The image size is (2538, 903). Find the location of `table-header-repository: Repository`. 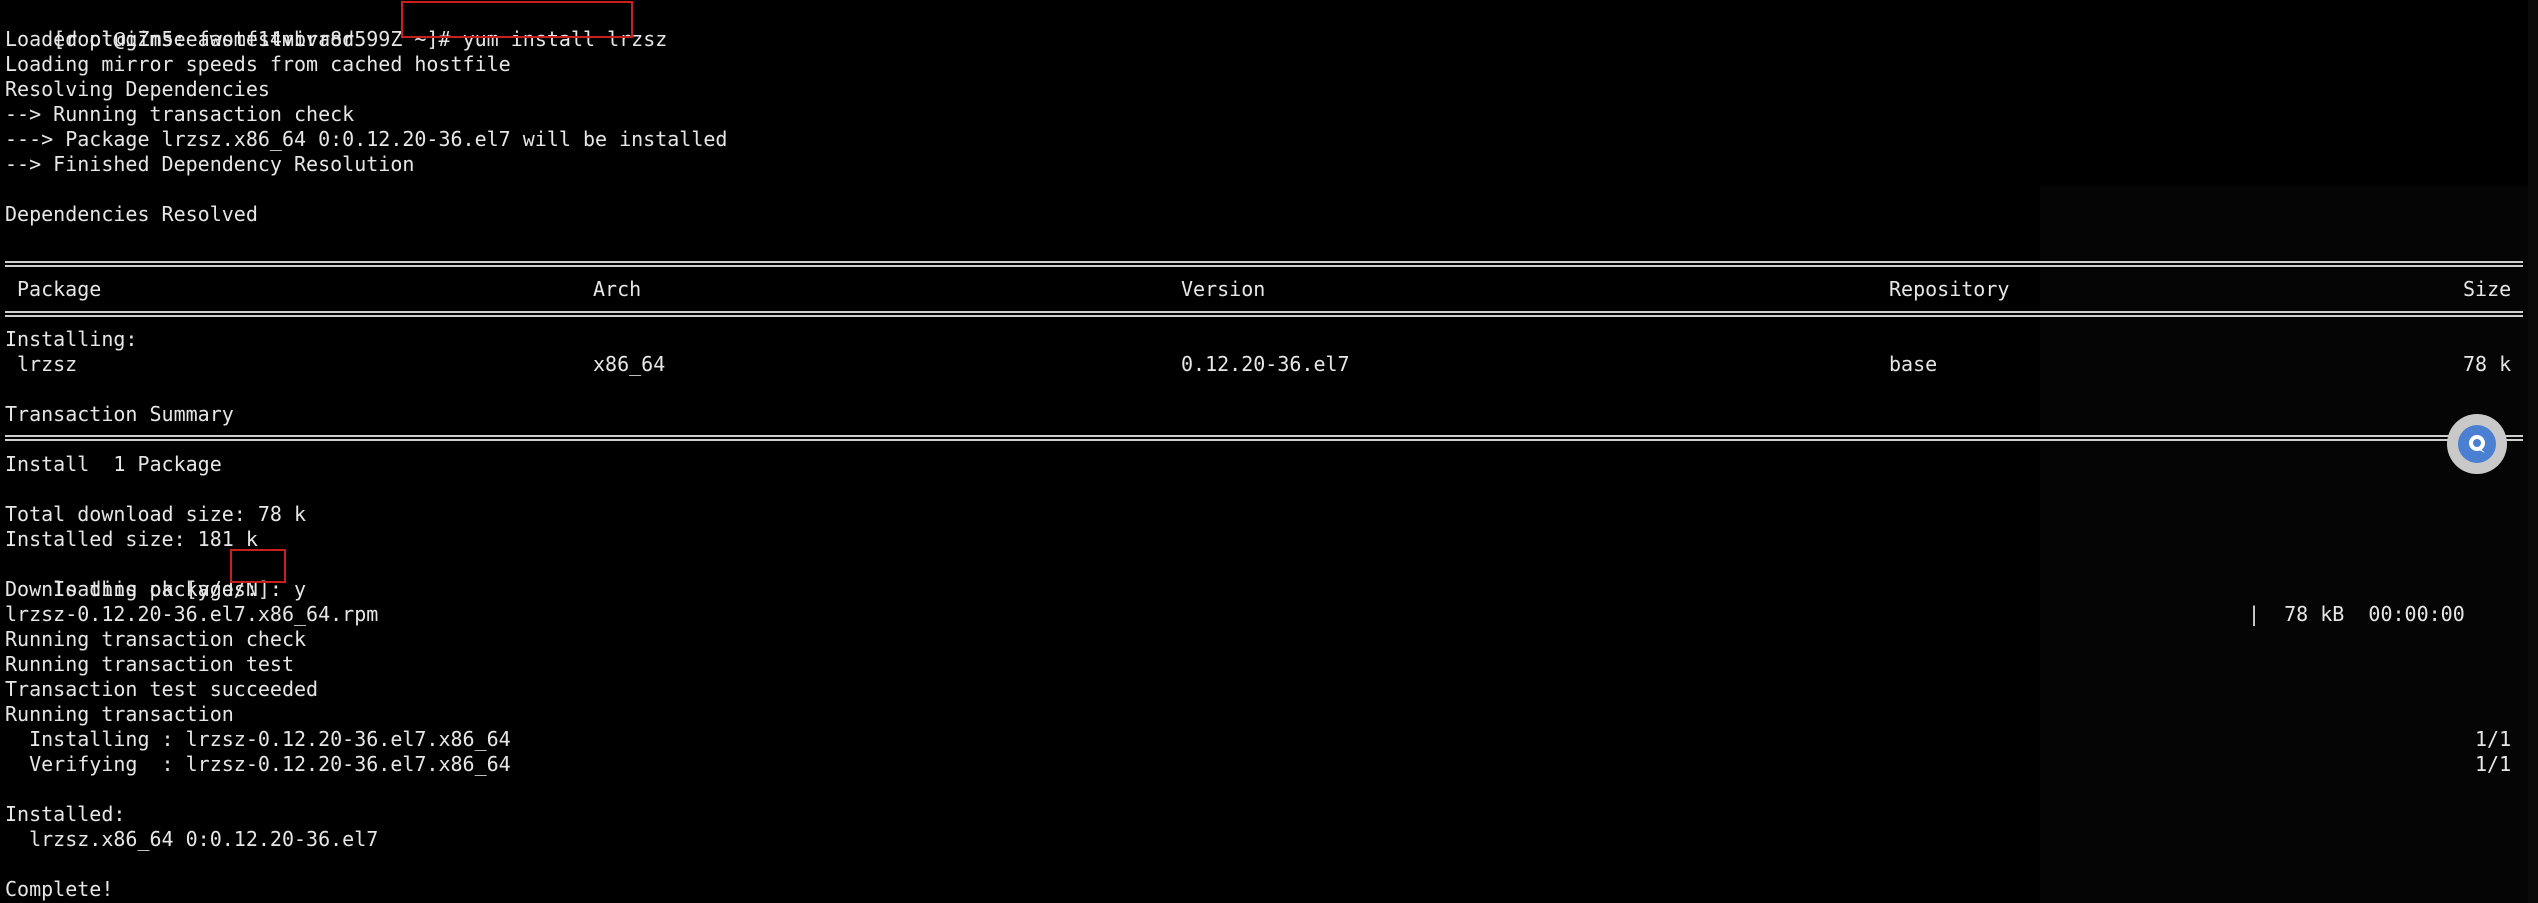

table-header-repository: Repository is located at coordinates (1949, 289).